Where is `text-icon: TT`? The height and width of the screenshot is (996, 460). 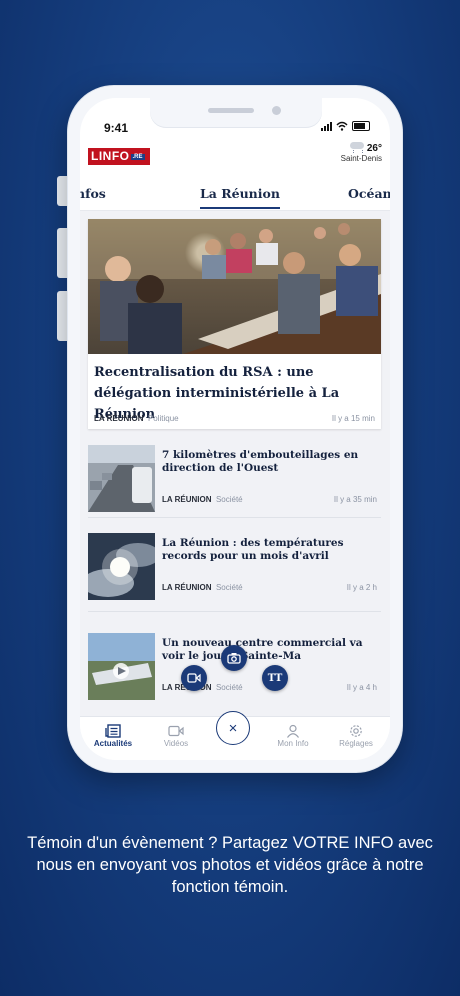
text-icon: TT is located at coordinates (275, 678).